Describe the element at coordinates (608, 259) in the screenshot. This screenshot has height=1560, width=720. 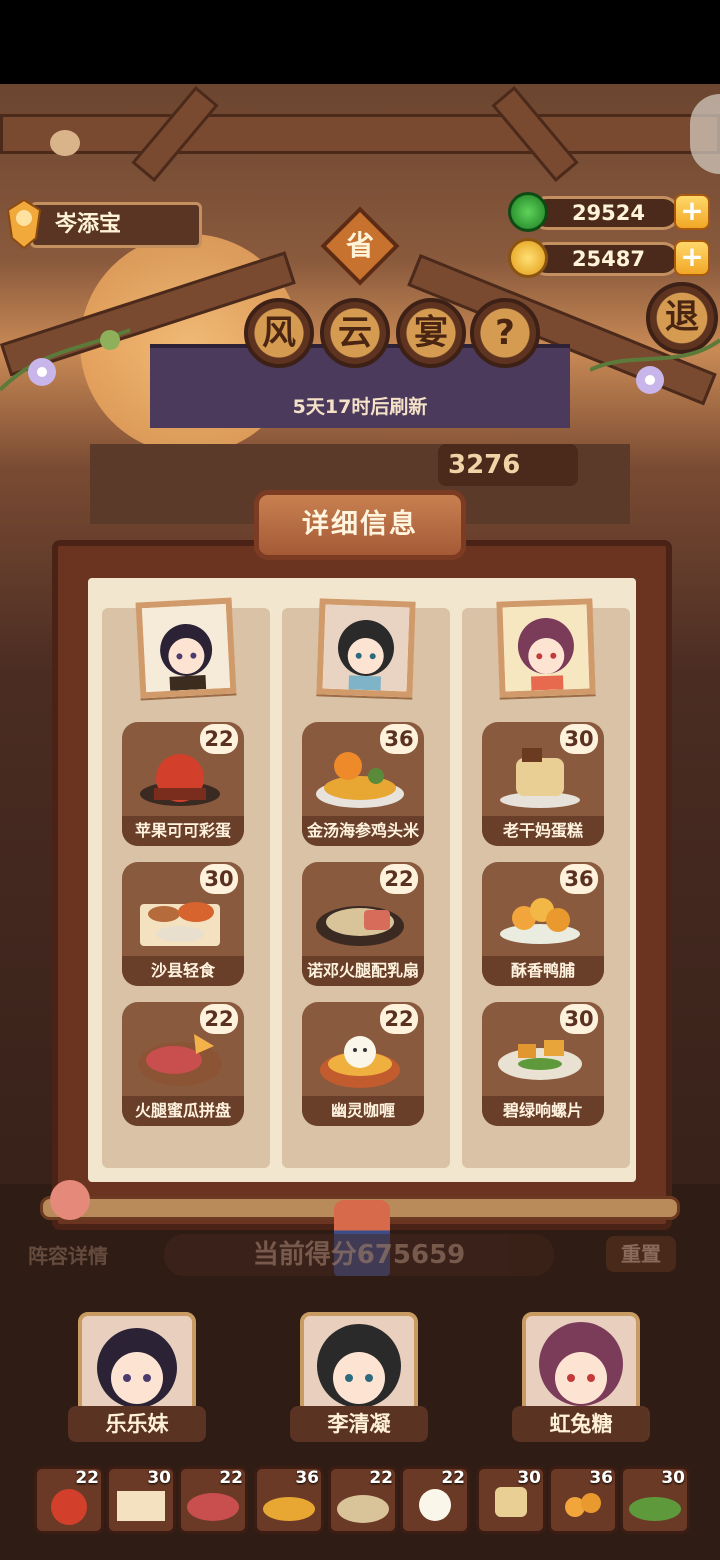
I see `coin-amount: 25487` at that location.